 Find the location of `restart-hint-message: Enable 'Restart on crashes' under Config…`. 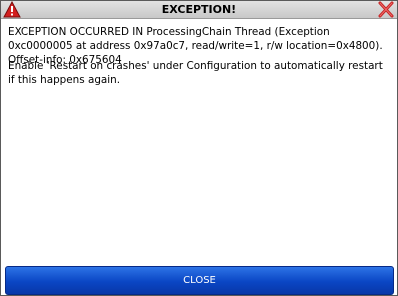

restart-hint-message: Enable 'Restart on crashes' under Config… is located at coordinates (195, 73).